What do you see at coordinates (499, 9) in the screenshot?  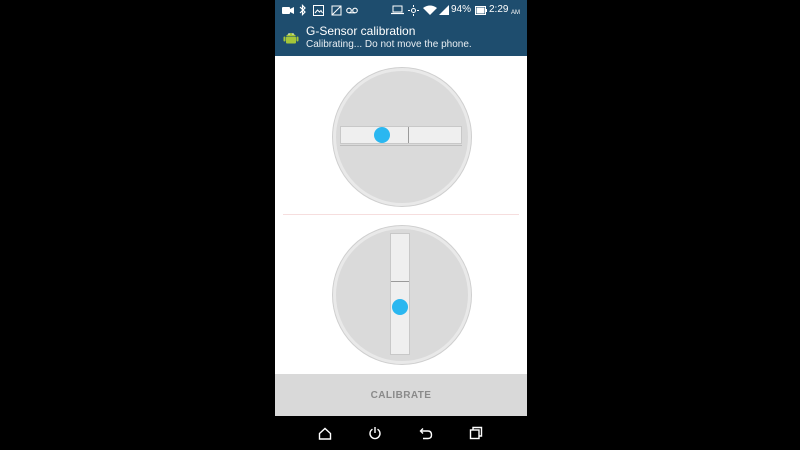 I see `status-time: 2:29` at bounding box center [499, 9].